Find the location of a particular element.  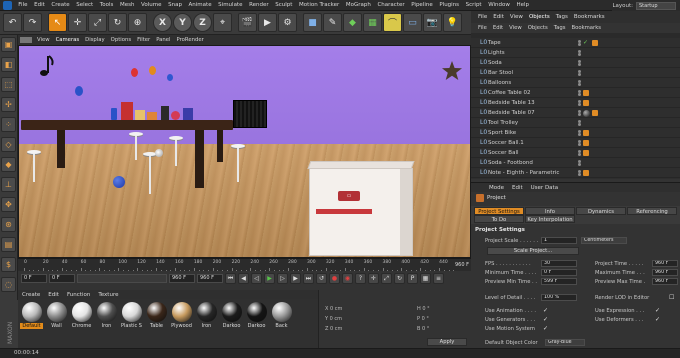

material-swatch: Default is located at coordinates (31, 314).